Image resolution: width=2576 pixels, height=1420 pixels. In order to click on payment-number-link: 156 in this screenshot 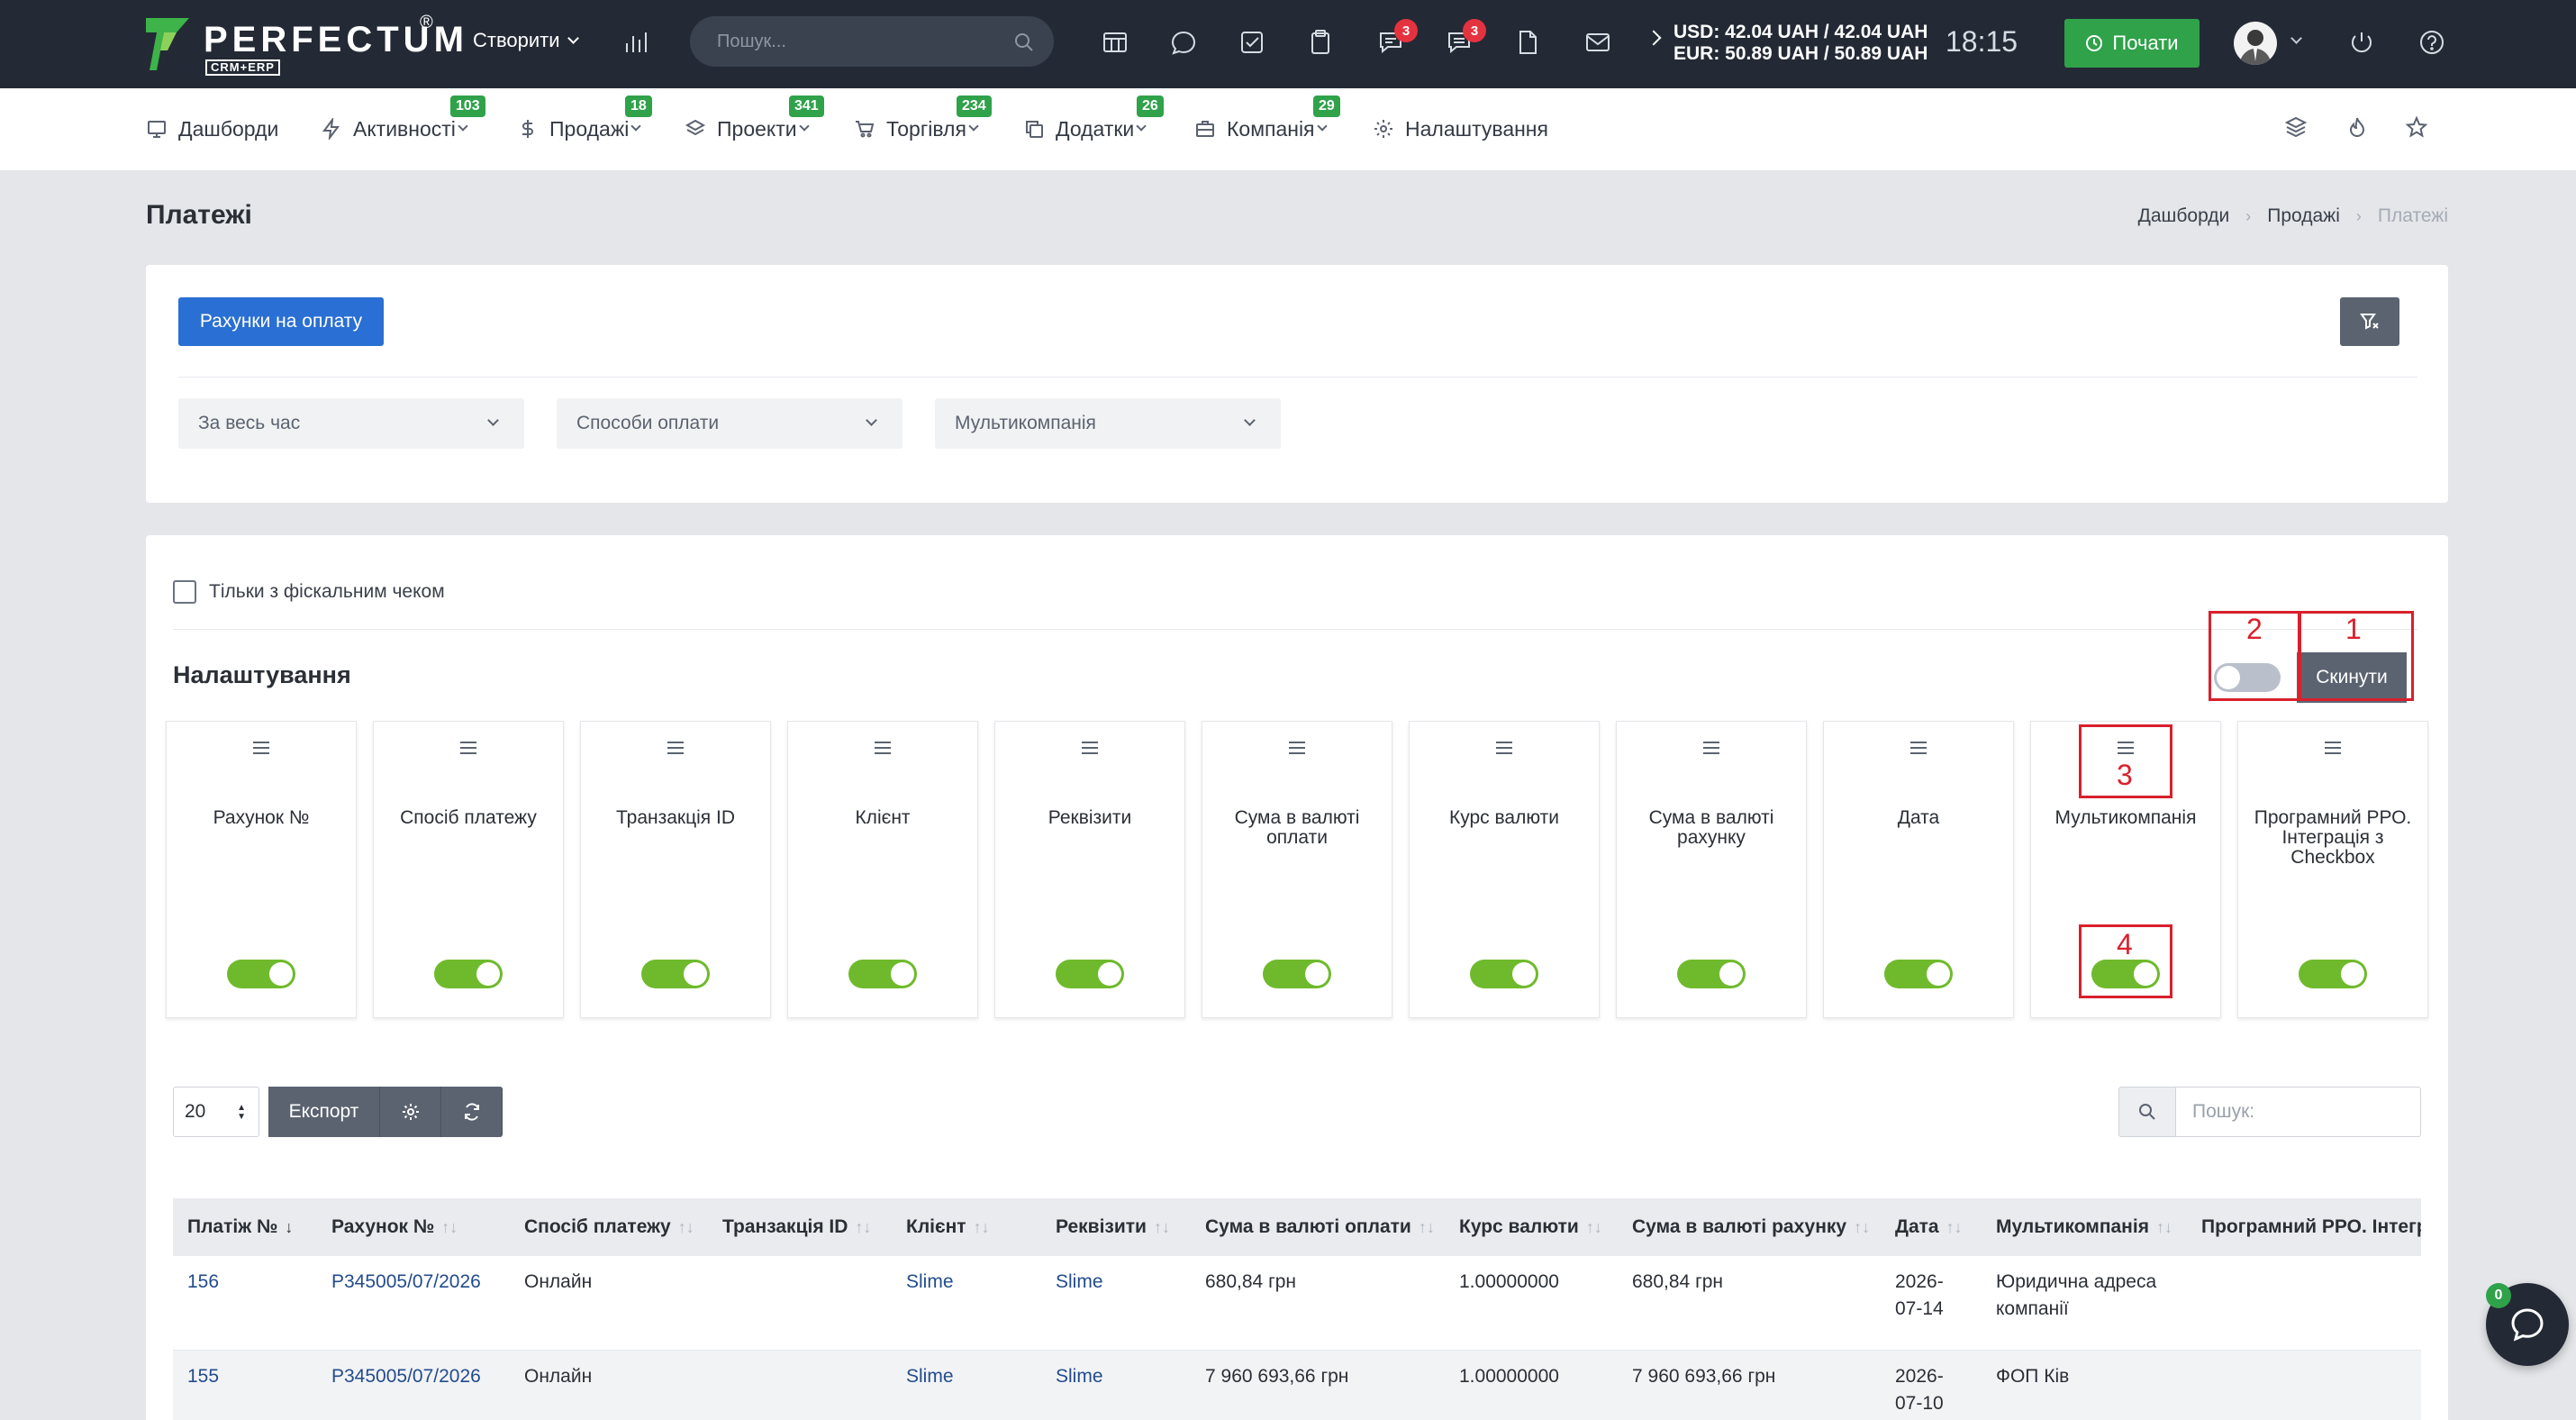, I will do `click(245, 1303)`.